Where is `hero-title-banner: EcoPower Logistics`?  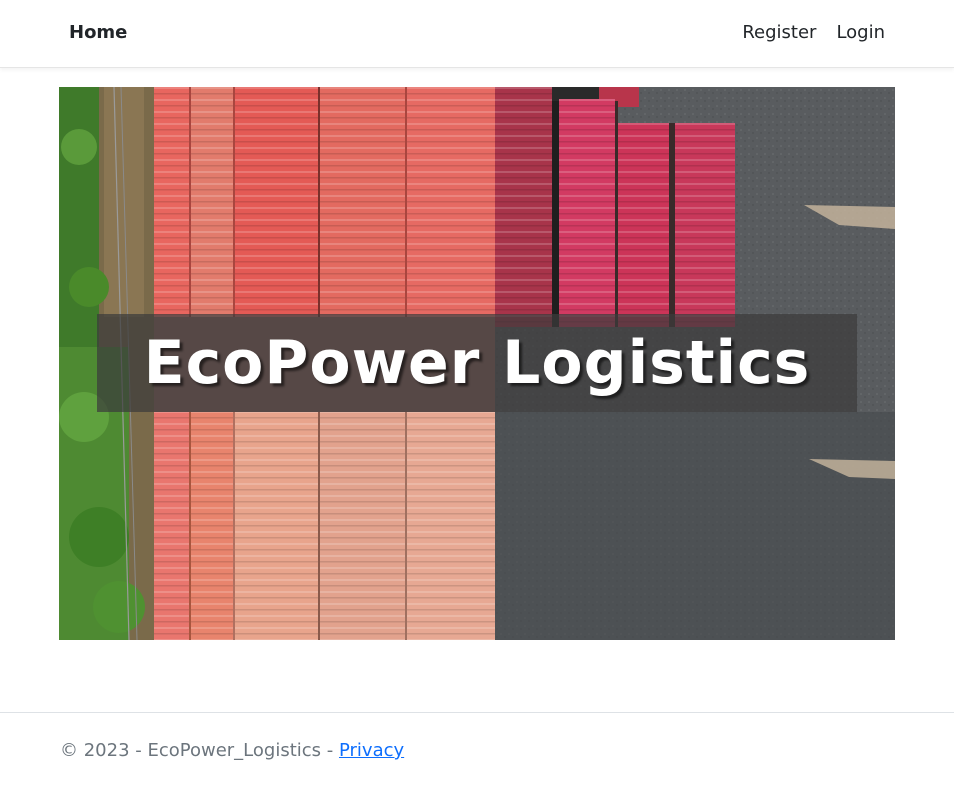
hero-title-banner: EcoPower Logistics is located at coordinates (477, 363).